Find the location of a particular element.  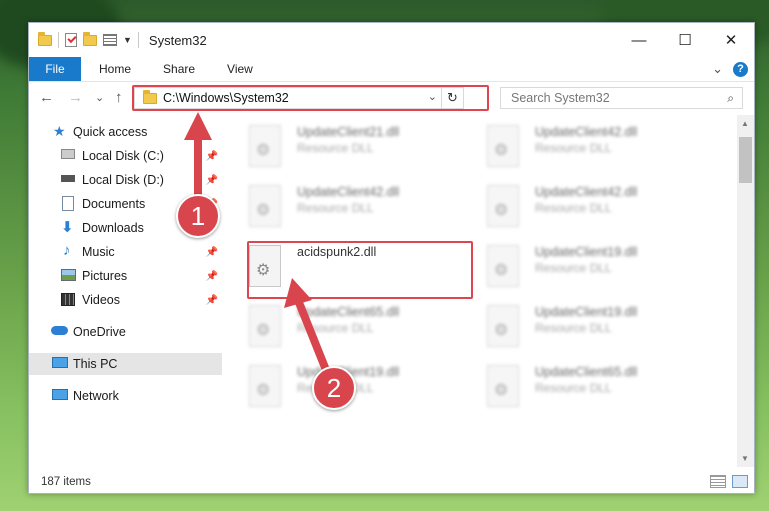

sidebar-item-label: Local Disk (C:) is located at coordinates (123, 156).